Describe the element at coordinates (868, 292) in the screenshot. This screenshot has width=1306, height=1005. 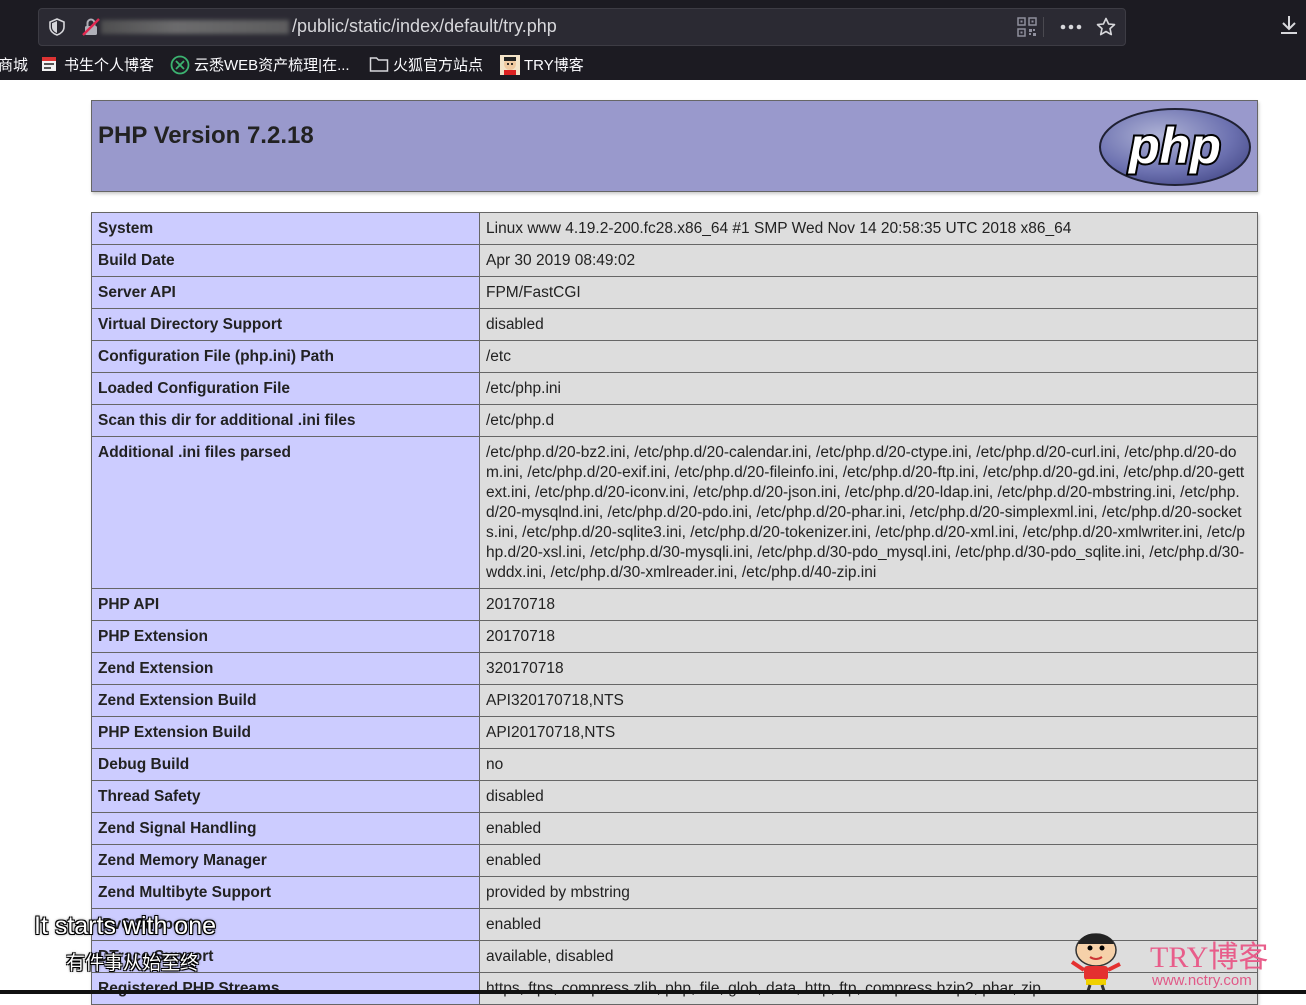
I see `row-value: FPM/FastCGI` at that location.